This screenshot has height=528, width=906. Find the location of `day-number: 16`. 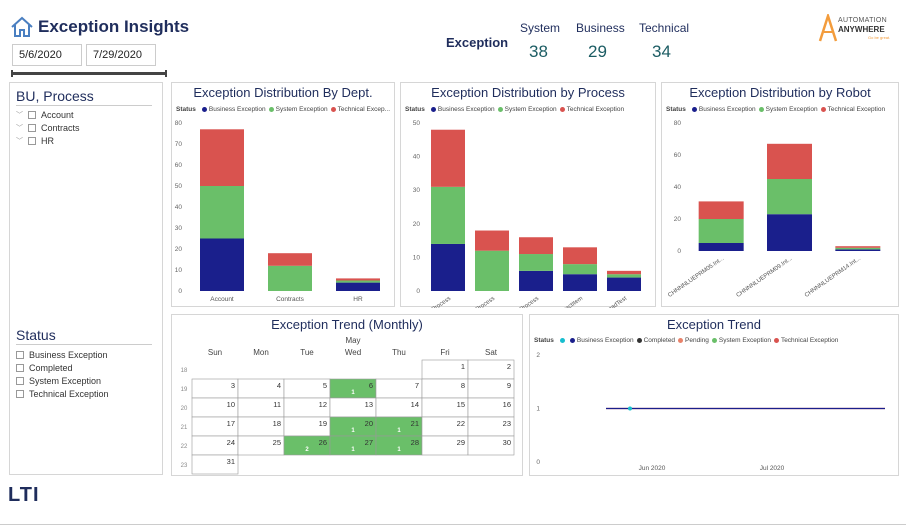

day-number: 16 is located at coordinates (507, 404).